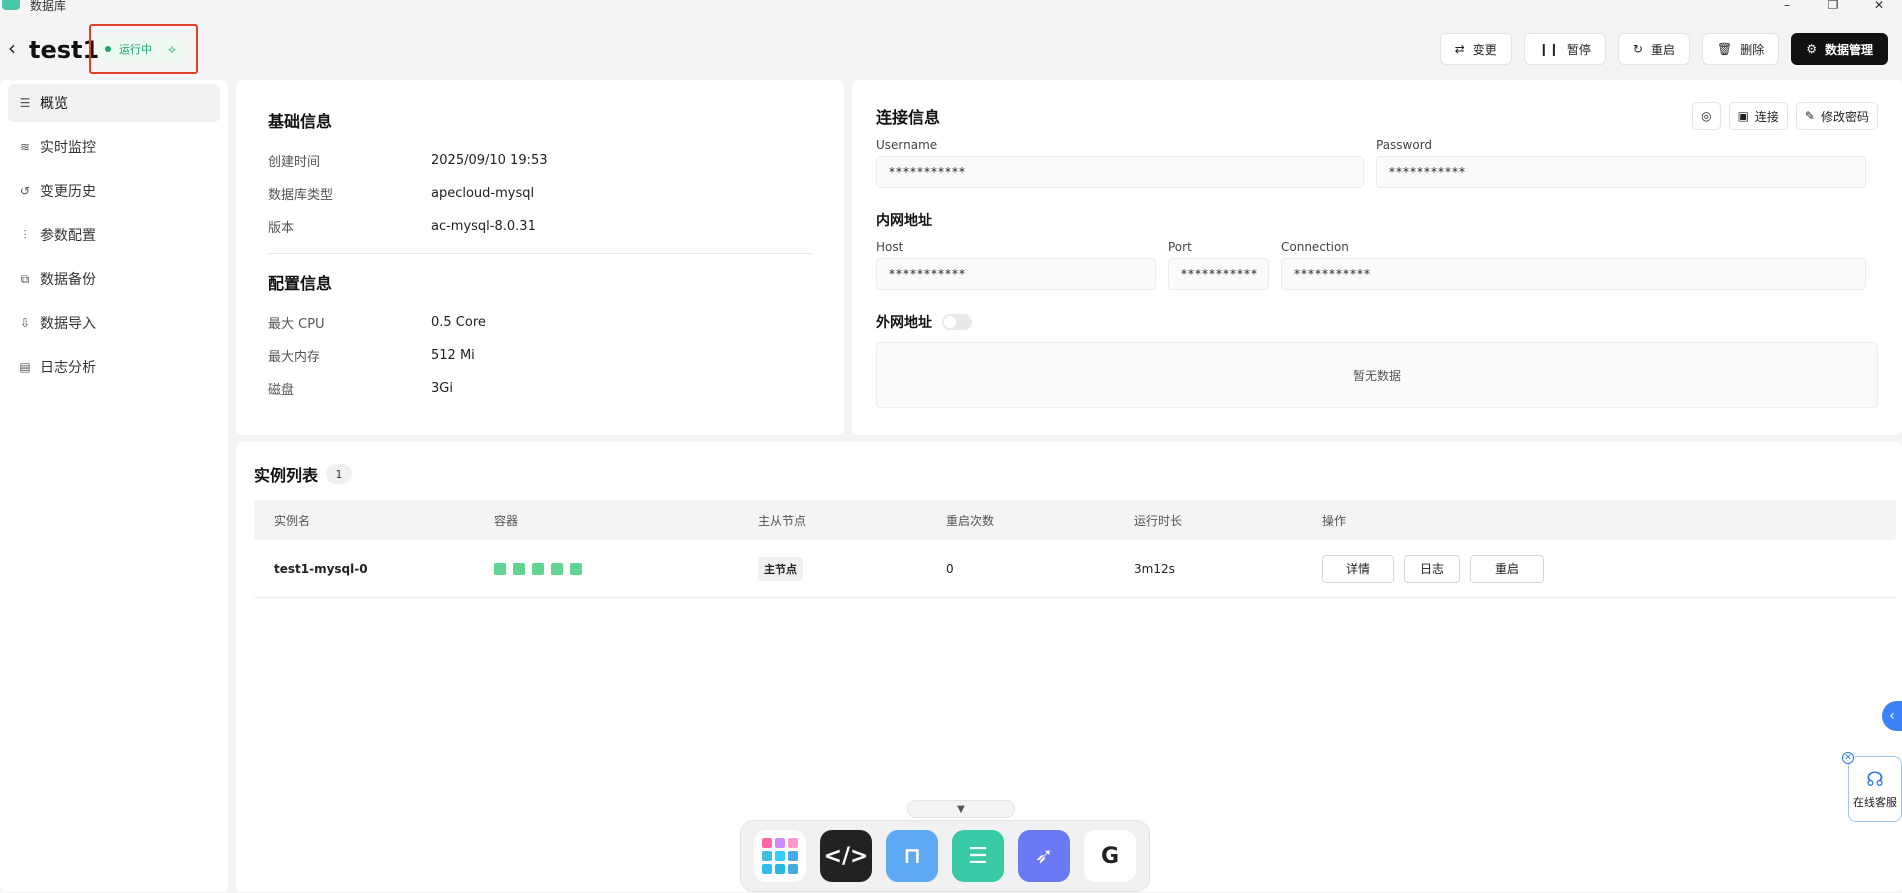 The height and width of the screenshot is (893, 1902). What do you see at coordinates (951, 50) in the screenshot?
I see `page-header: ‹ test1 运行中 ⟡ ⇄ 变更 ❙❙ 暂停 ↻ 重启 🗑 删除 ⚙ 数据管理` at bounding box center [951, 50].